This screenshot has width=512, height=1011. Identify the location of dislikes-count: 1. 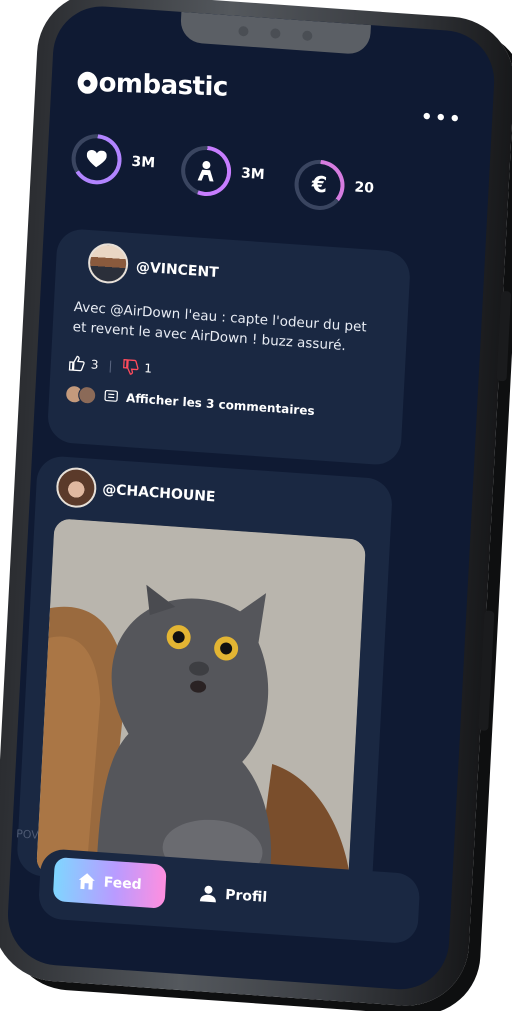
(148, 368).